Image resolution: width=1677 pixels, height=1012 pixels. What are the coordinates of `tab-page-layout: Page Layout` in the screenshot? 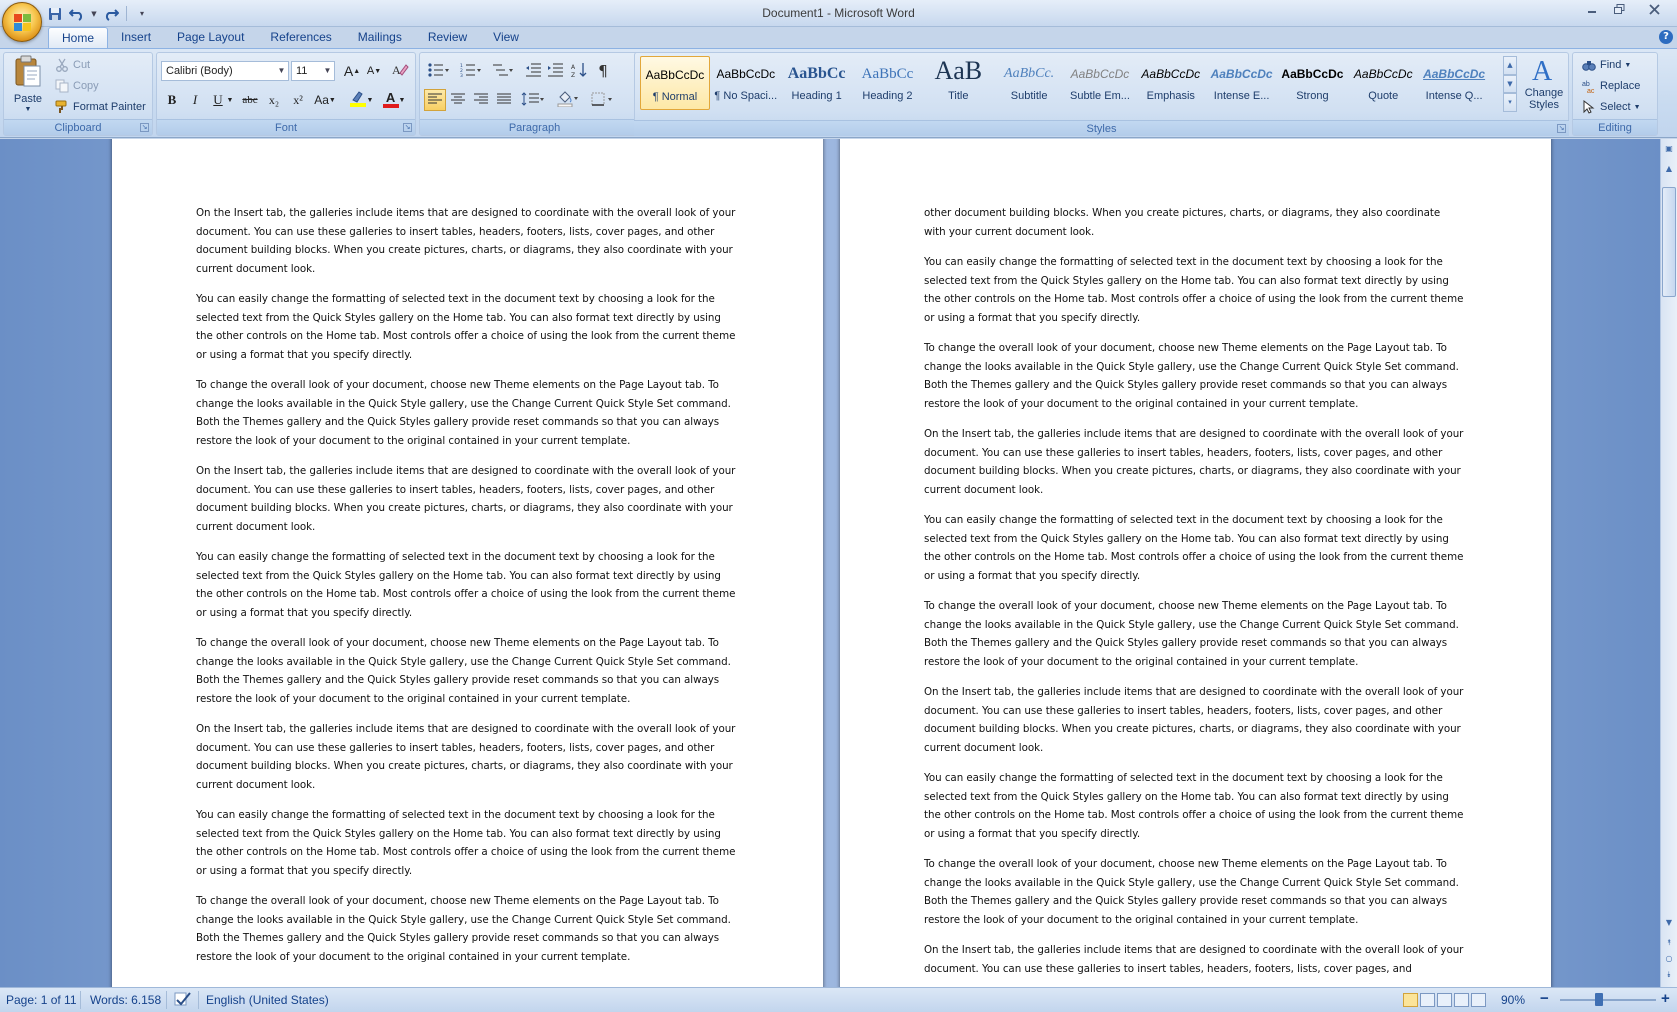 It's located at (210, 38).